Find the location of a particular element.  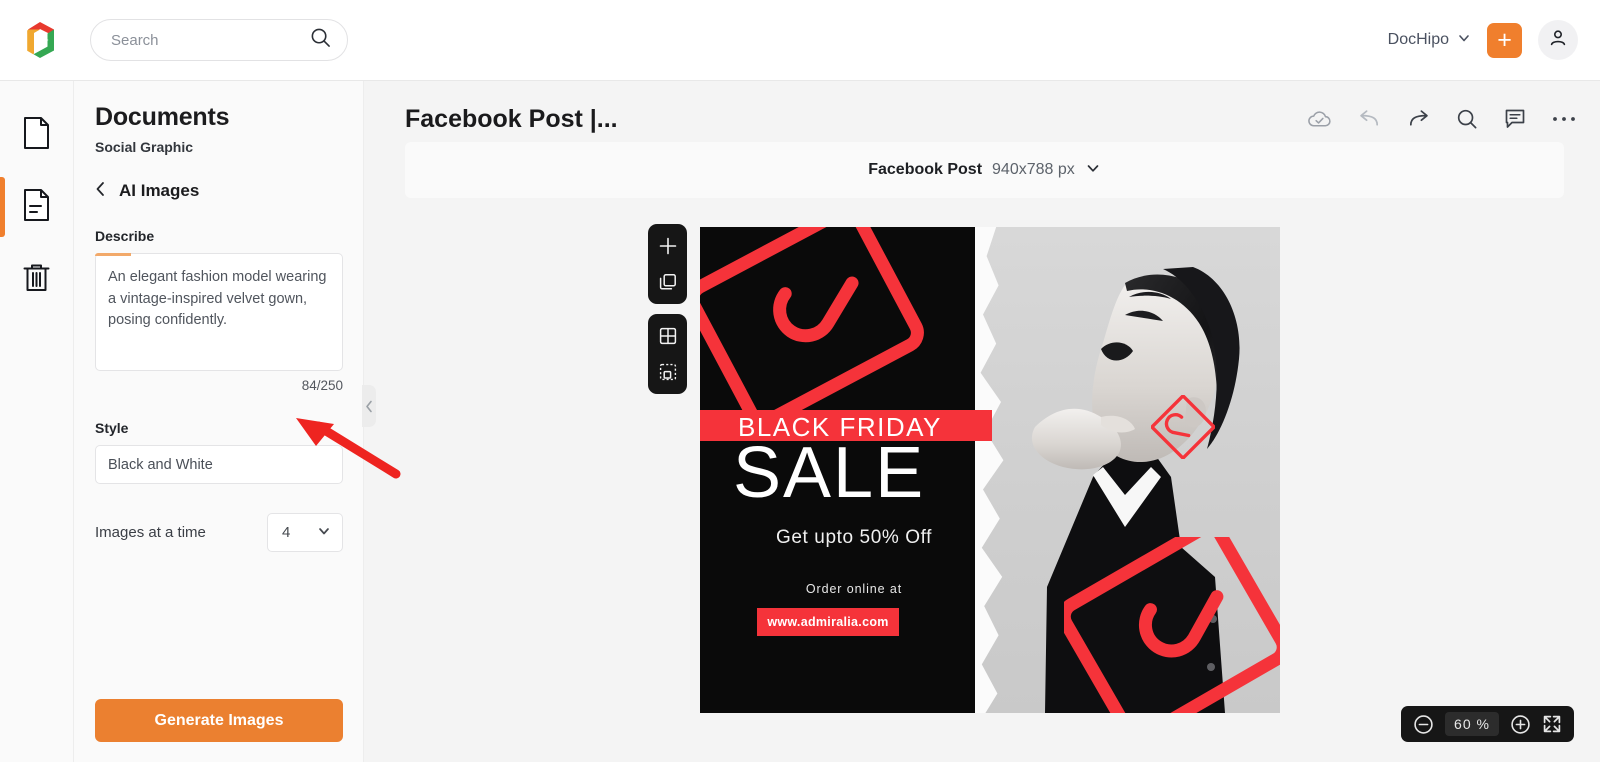

describe-input is located at coordinates (219, 310).